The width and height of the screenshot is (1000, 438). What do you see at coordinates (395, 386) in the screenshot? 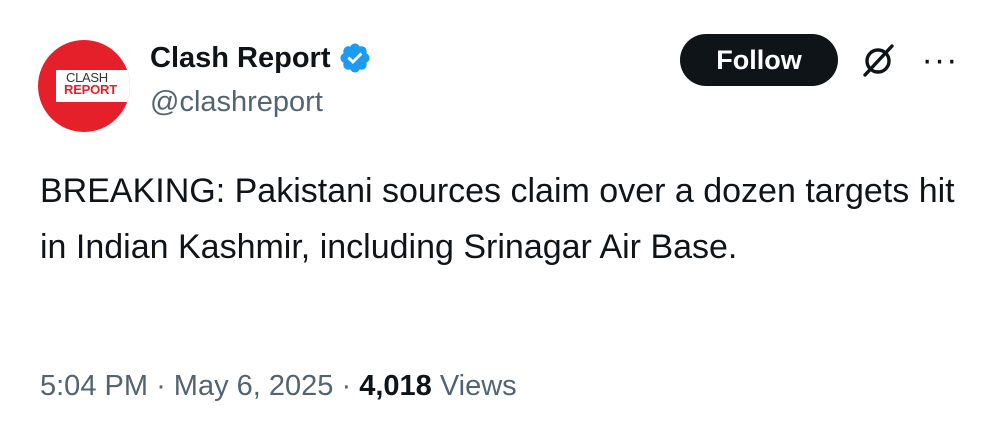
I see `views-count: 4,018` at bounding box center [395, 386].